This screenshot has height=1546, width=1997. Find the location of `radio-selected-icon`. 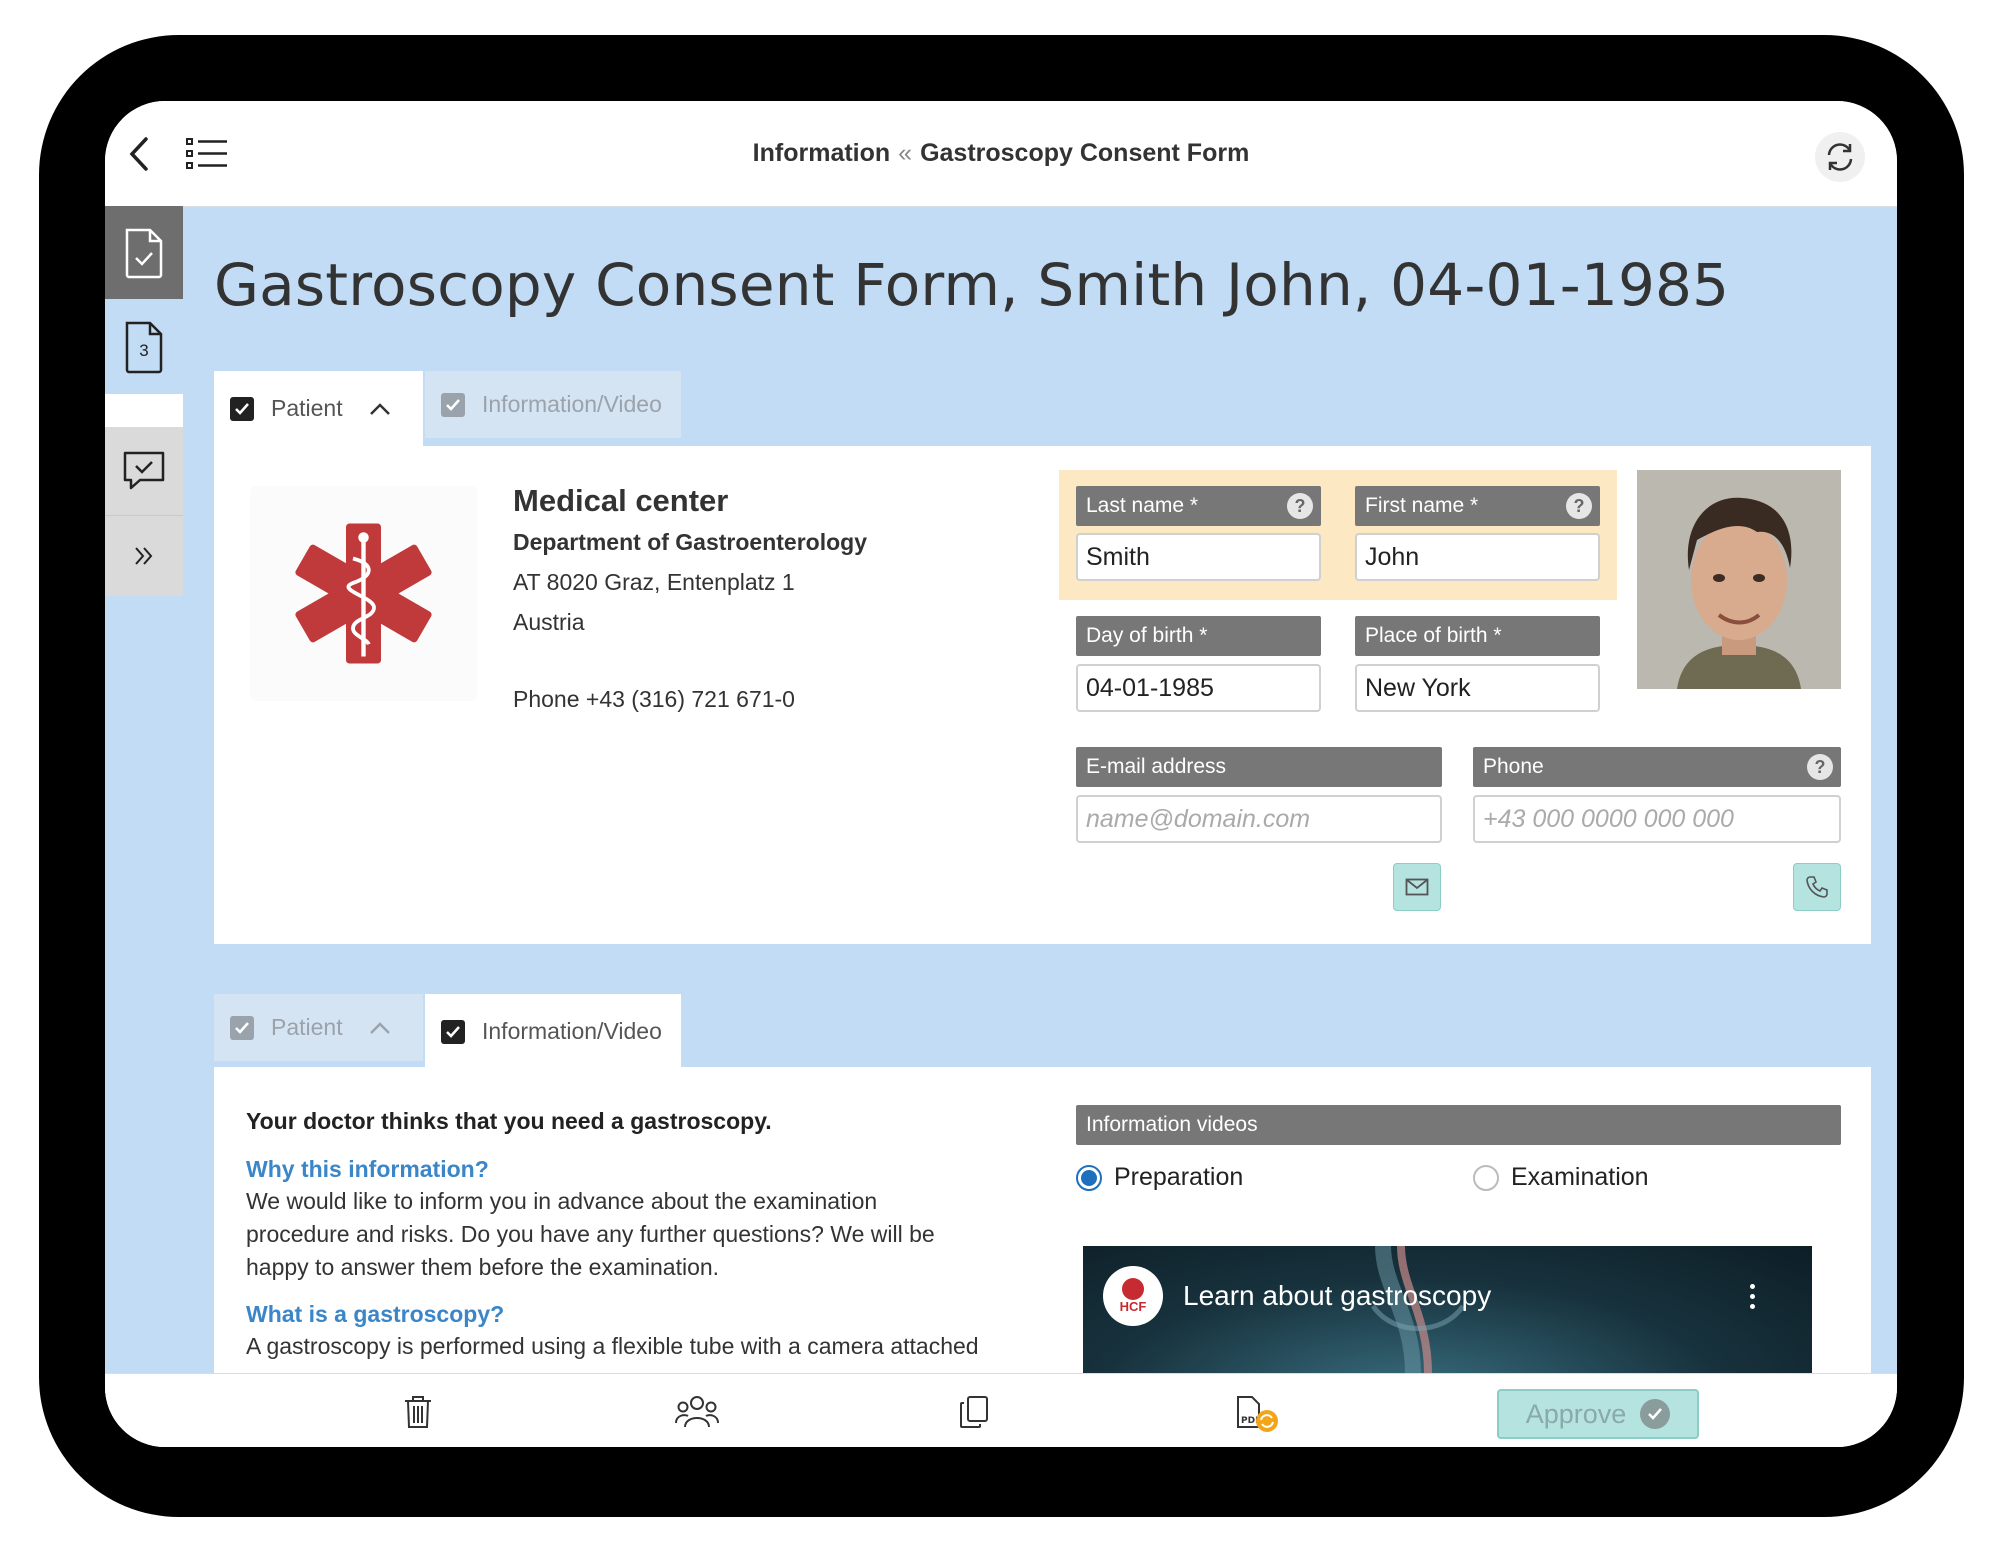

radio-selected-icon is located at coordinates (1089, 1177).